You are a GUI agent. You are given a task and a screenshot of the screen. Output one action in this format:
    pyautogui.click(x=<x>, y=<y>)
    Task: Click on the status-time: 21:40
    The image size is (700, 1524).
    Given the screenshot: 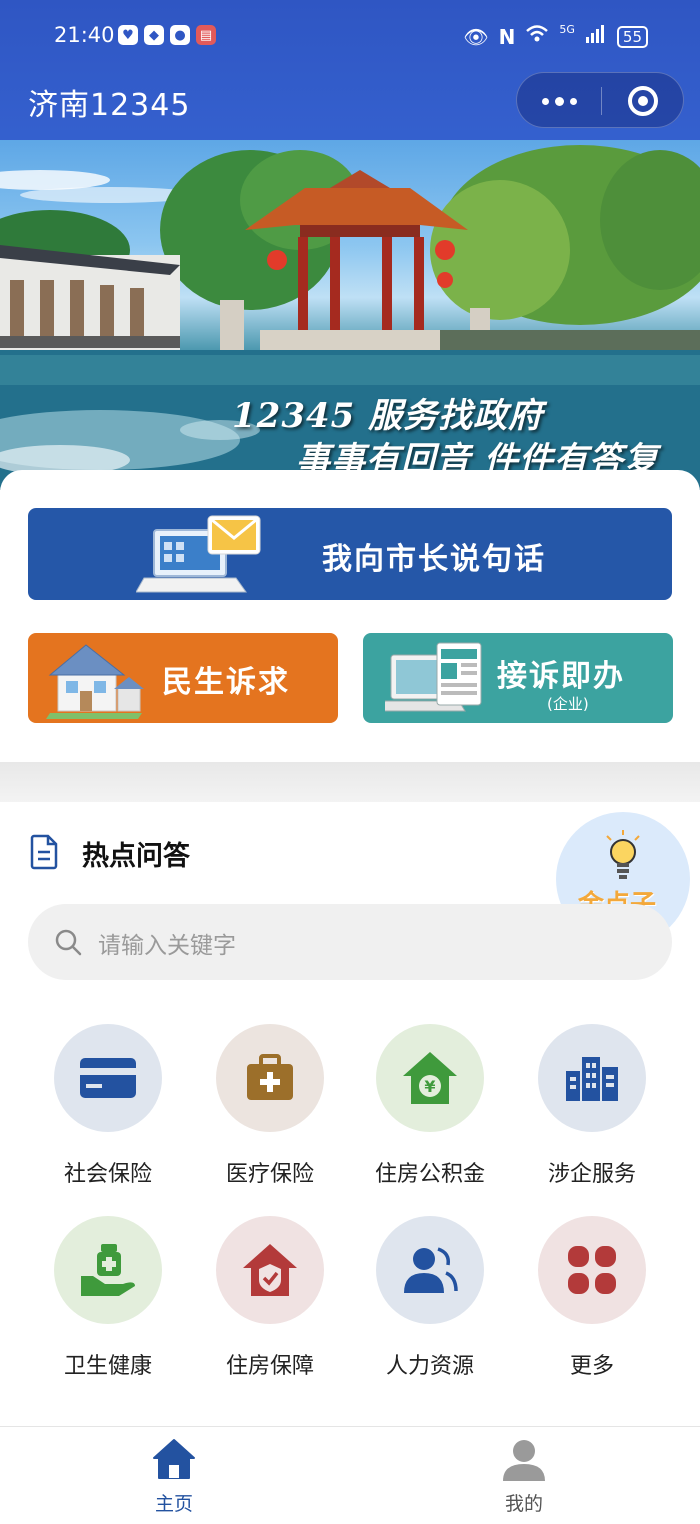 What is the action you would take?
    pyautogui.click(x=84, y=35)
    